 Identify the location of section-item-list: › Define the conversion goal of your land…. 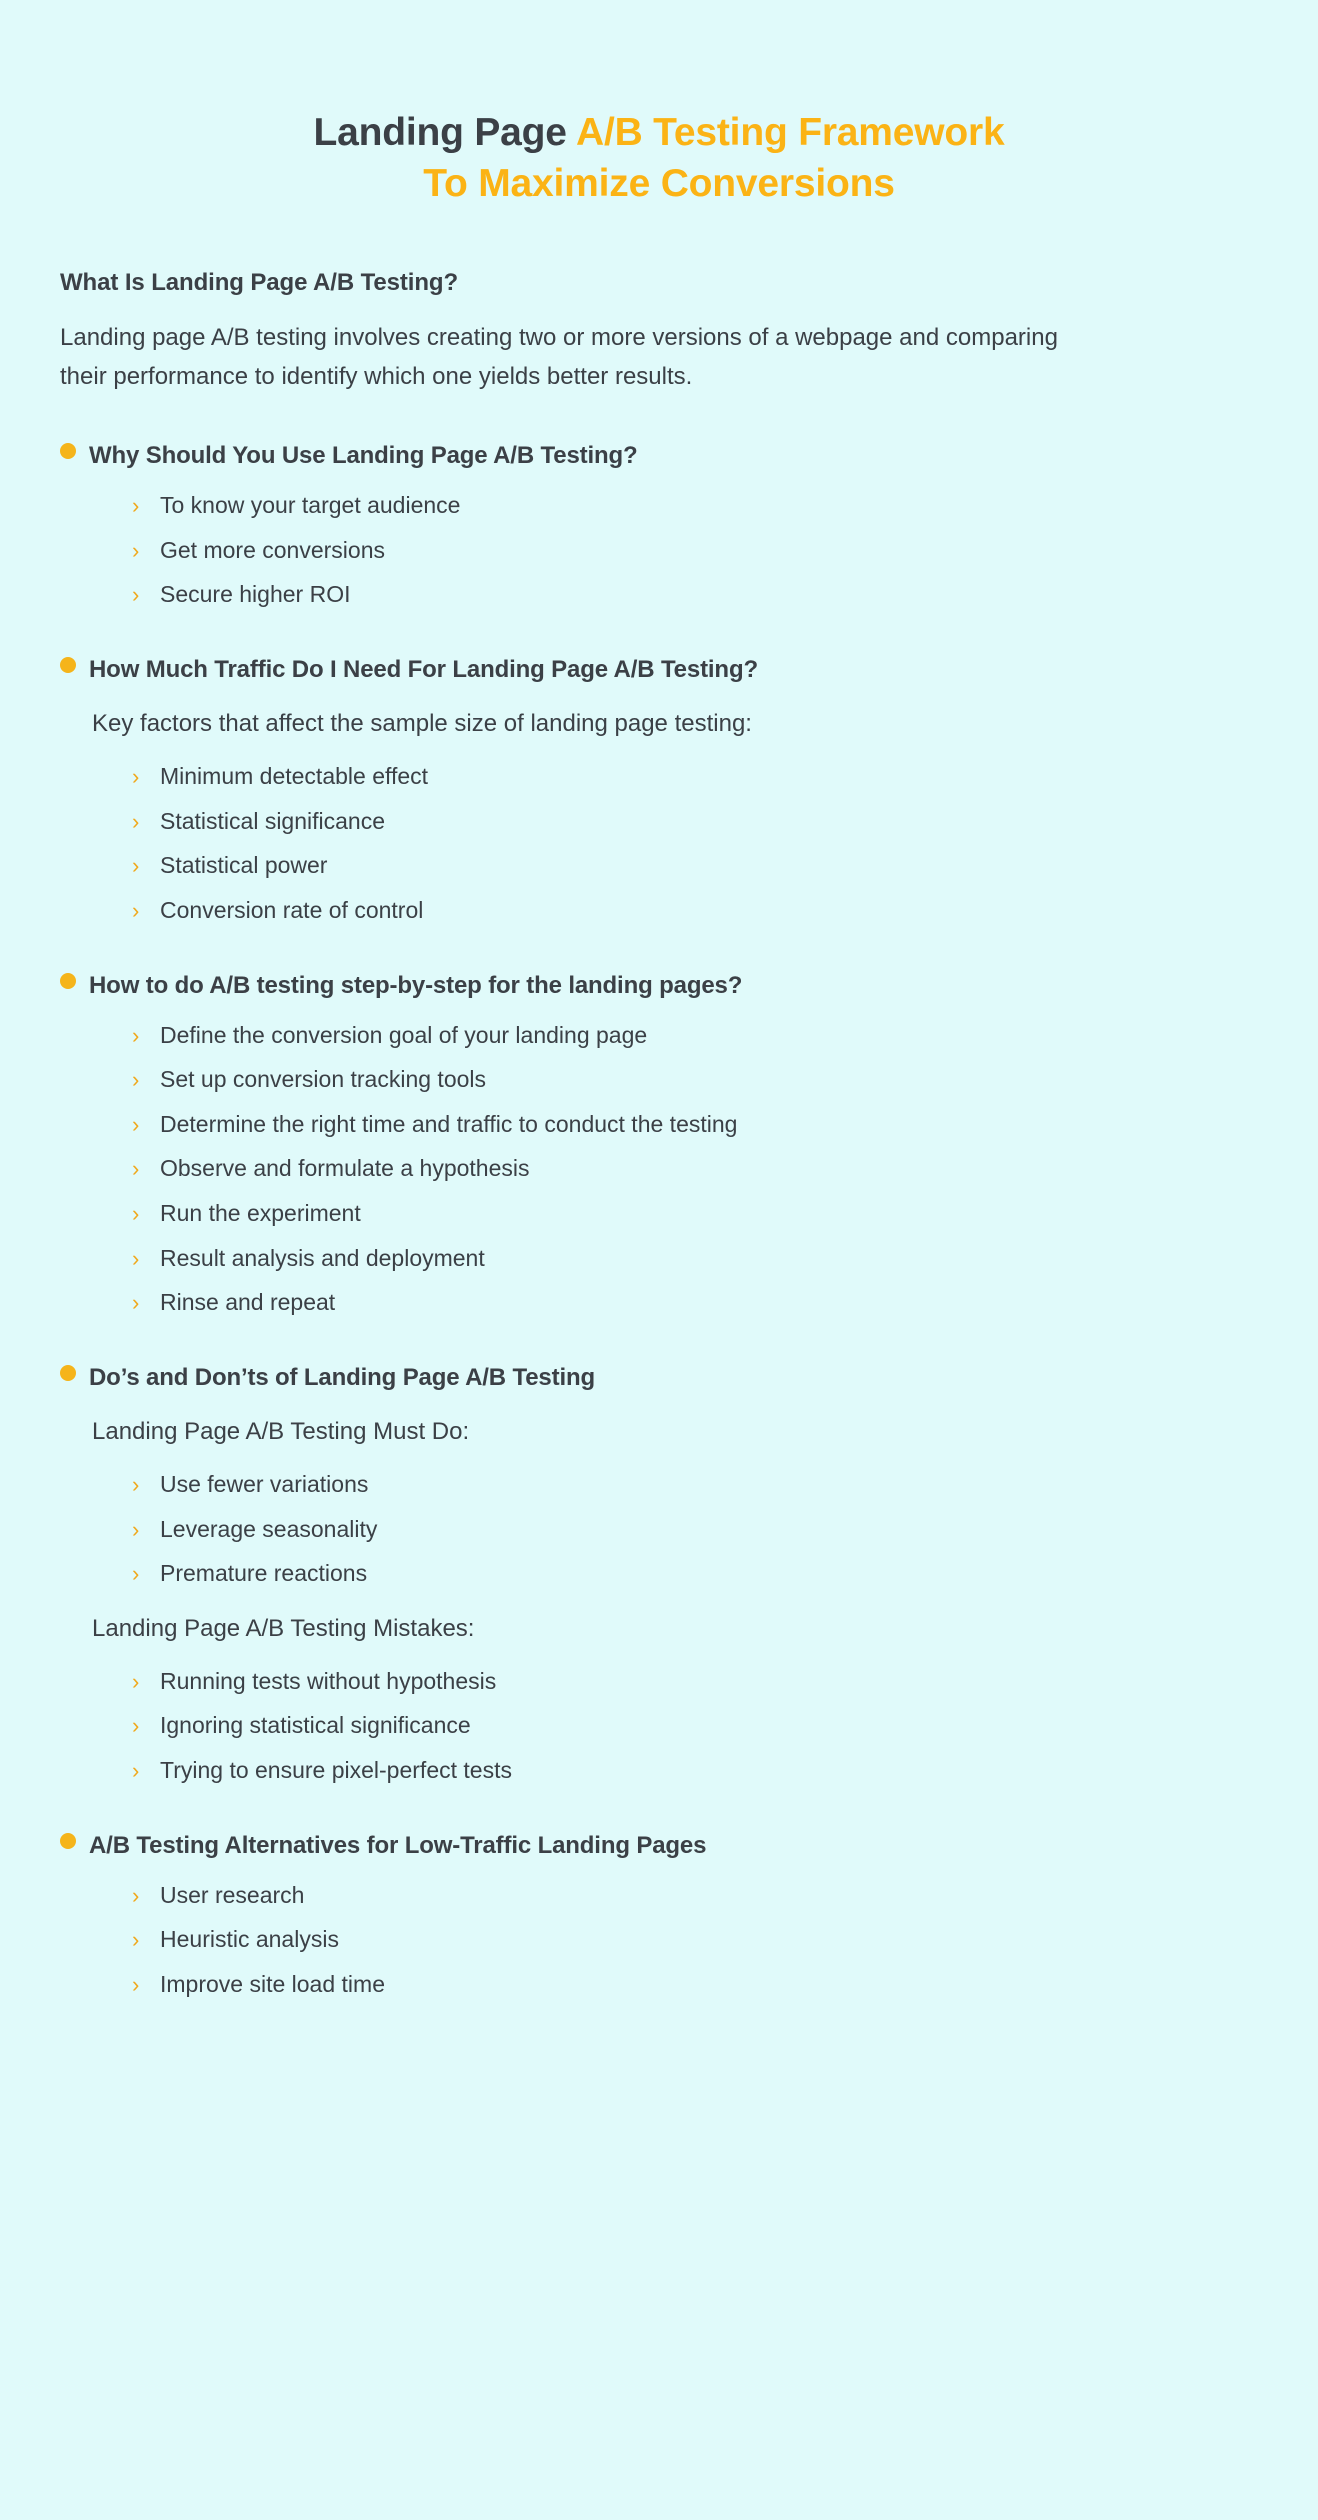
(659, 1169).